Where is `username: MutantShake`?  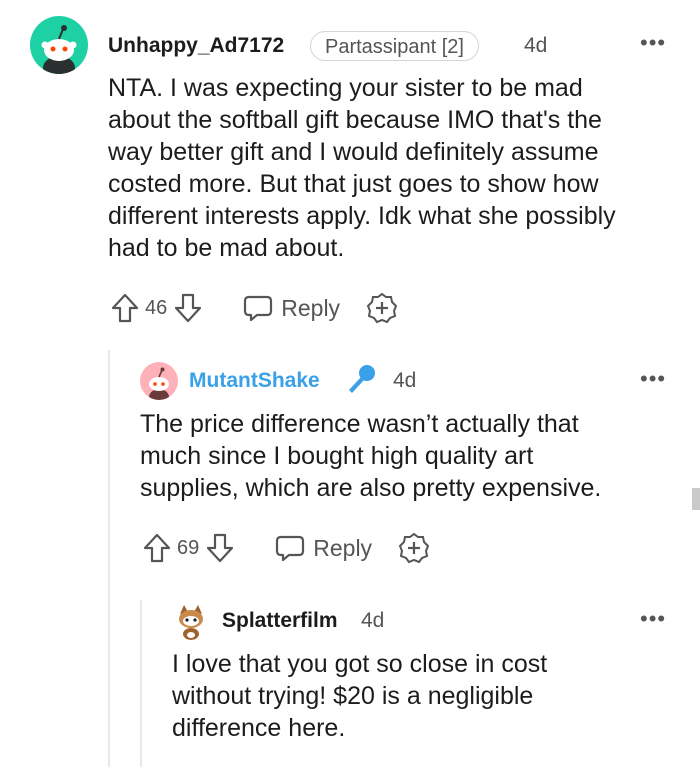 username: MutantShake is located at coordinates (254, 381).